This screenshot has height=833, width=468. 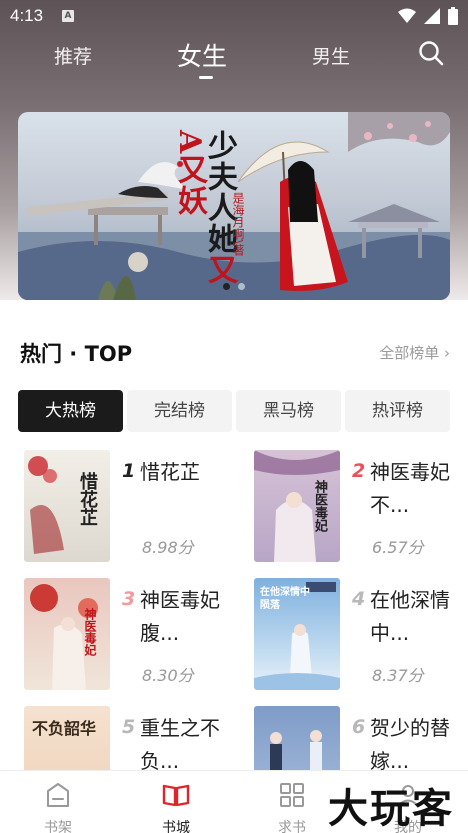 What do you see at coordinates (128, 506) in the screenshot?
I see `book-item: 惜花芷 1 惜花芷 8.98分` at bounding box center [128, 506].